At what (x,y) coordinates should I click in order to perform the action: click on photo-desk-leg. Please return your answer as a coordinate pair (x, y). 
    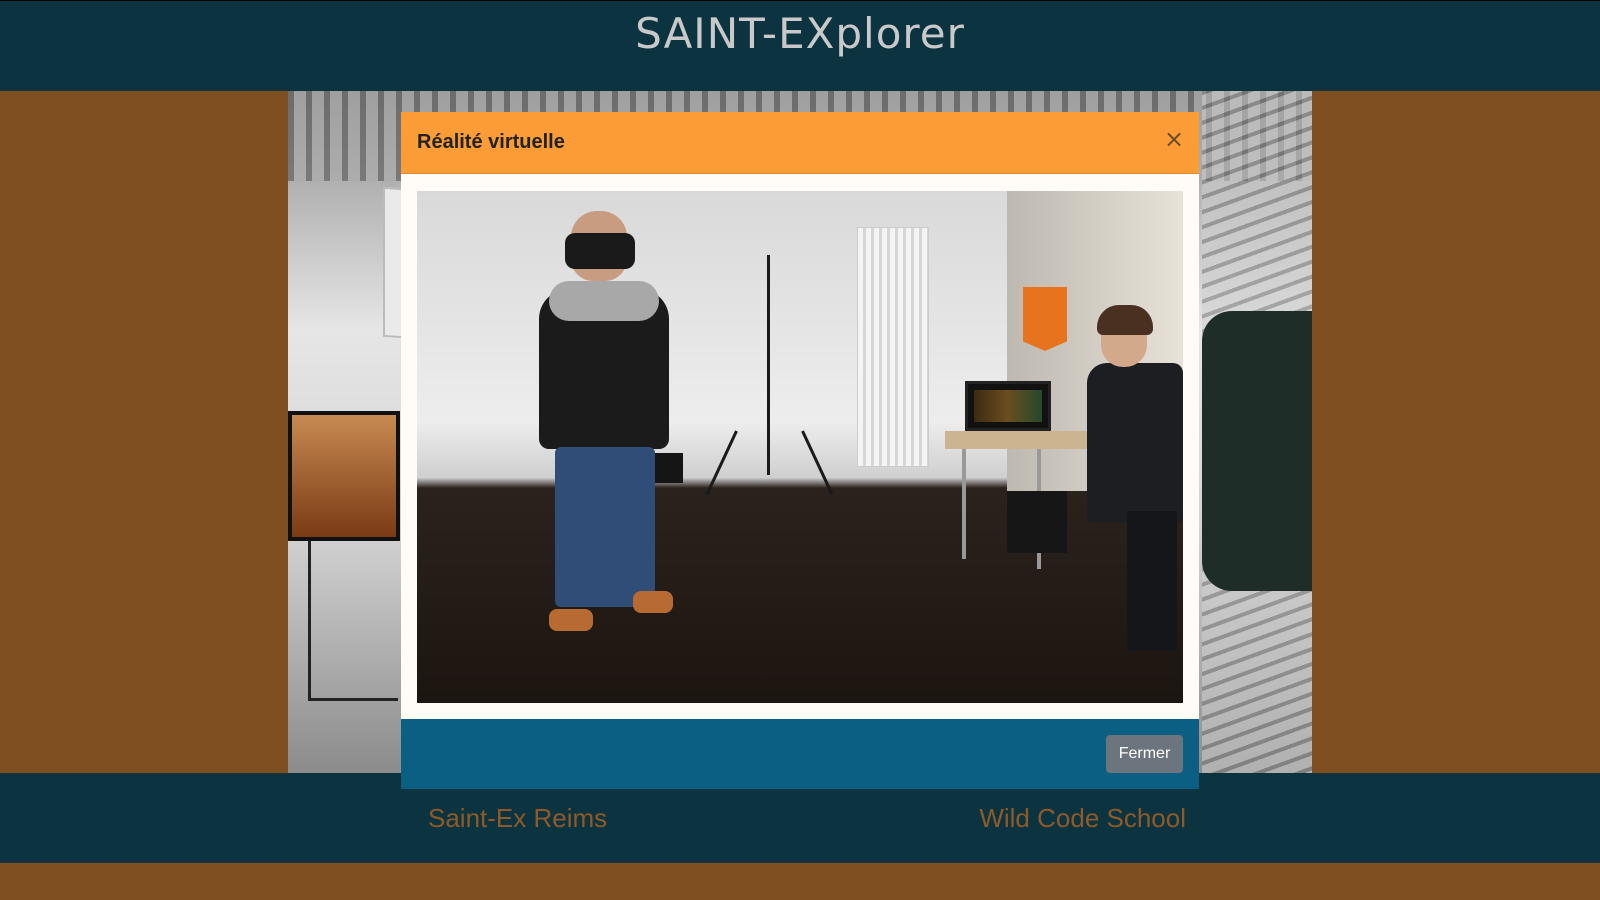
    Looking at the image, I should click on (964, 504).